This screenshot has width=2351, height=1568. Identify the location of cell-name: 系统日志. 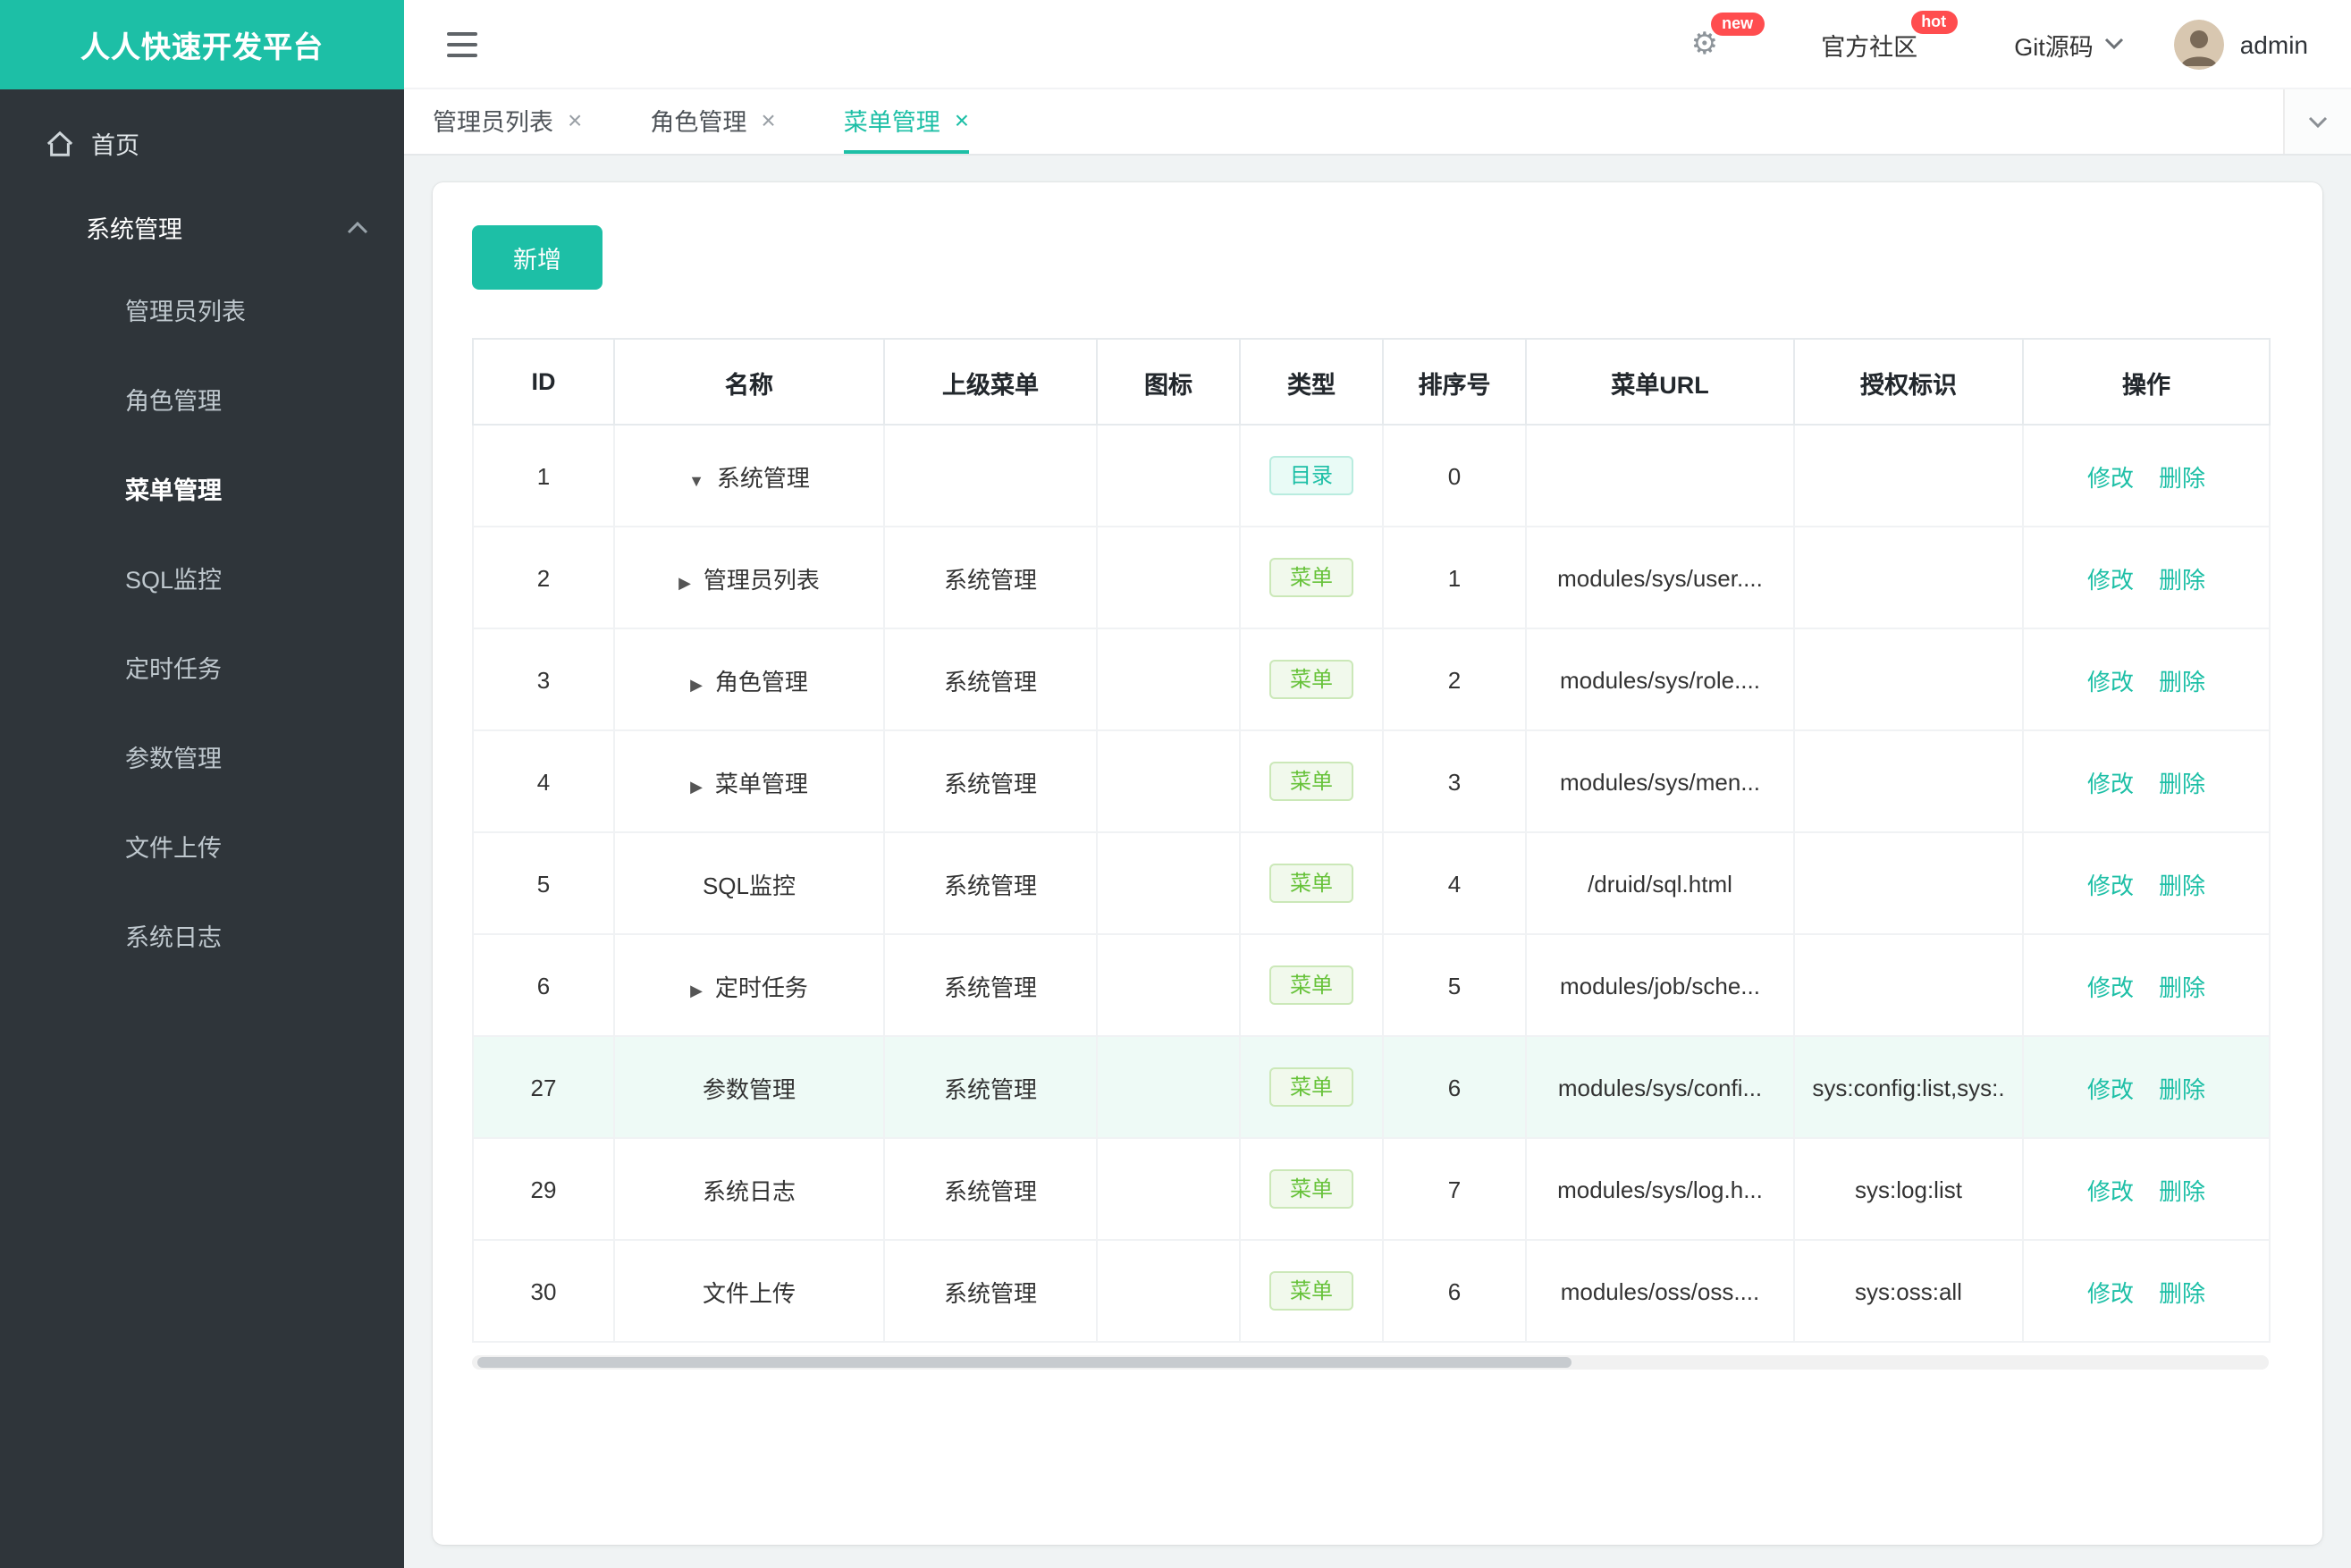
(749, 1189).